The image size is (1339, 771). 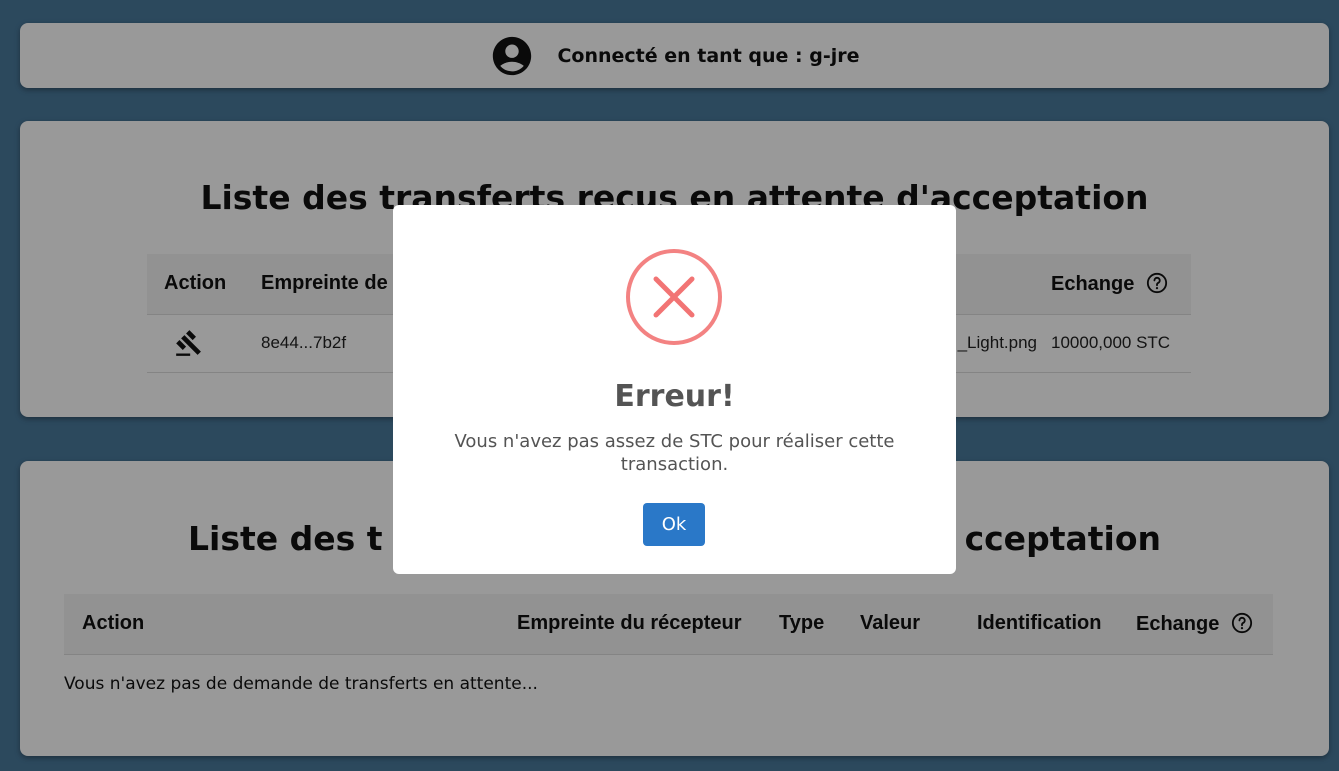 What do you see at coordinates (674, 524) in the screenshot?
I see `ok-button: Ok` at bounding box center [674, 524].